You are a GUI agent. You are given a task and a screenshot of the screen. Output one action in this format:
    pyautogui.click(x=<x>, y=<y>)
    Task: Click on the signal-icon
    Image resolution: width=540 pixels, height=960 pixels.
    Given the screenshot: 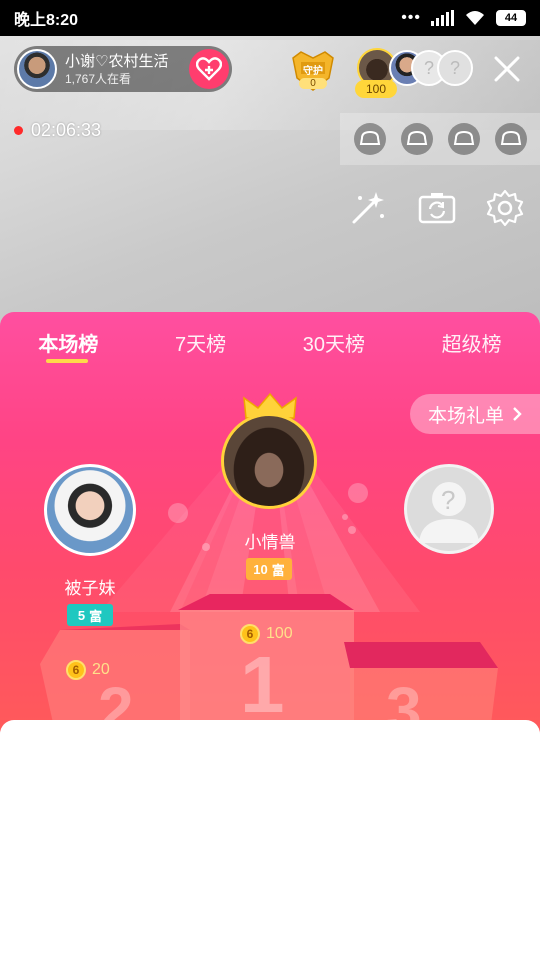 What is the action you would take?
    pyautogui.click(x=442, y=18)
    